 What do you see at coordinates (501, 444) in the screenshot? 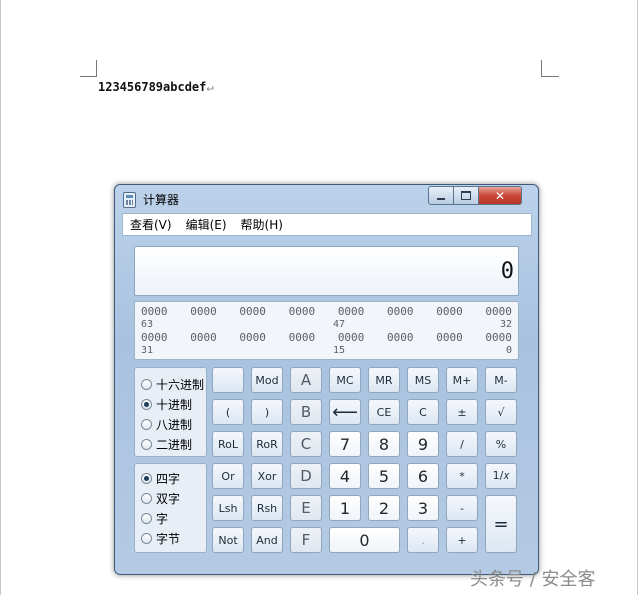
I see `percent-button: %` at bounding box center [501, 444].